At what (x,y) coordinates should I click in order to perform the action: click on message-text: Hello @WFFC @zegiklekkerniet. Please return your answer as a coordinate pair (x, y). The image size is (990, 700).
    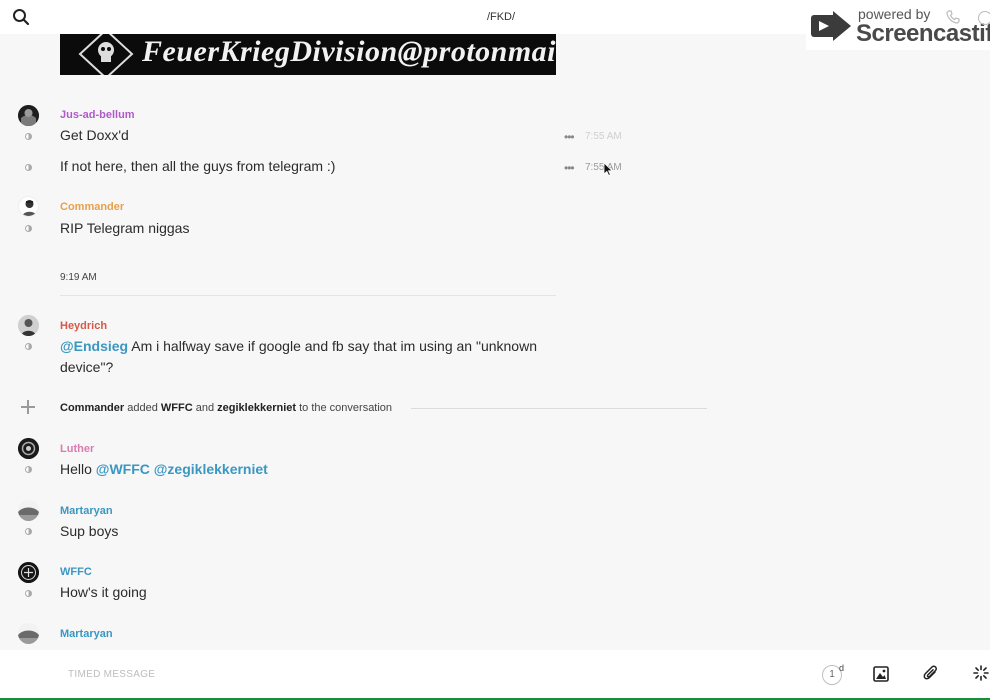
    Looking at the image, I should click on (164, 470).